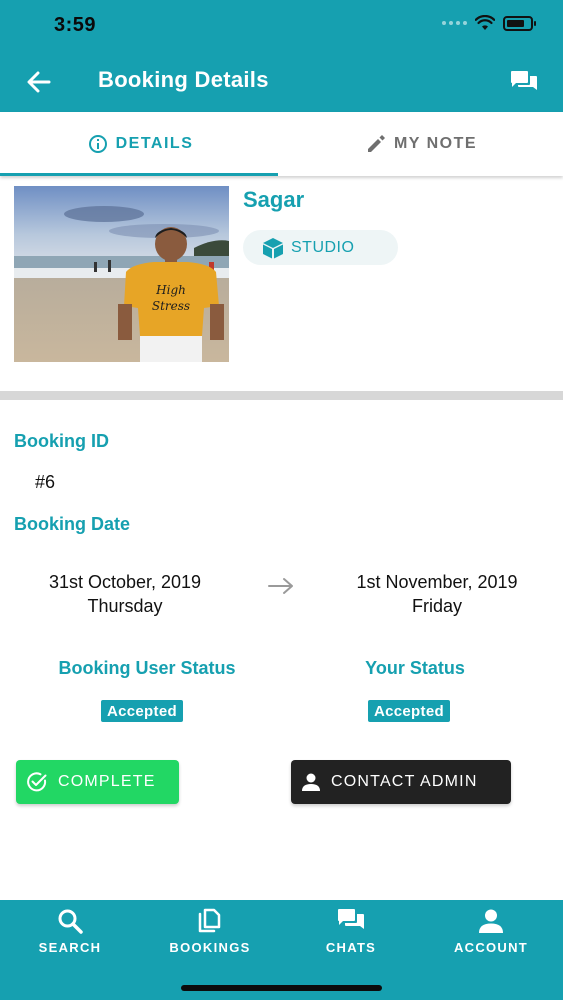 Image resolution: width=563 pixels, height=1000 pixels. What do you see at coordinates (139, 174) in the screenshot?
I see `active-tab-indicator` at bounding box center [139, 174].